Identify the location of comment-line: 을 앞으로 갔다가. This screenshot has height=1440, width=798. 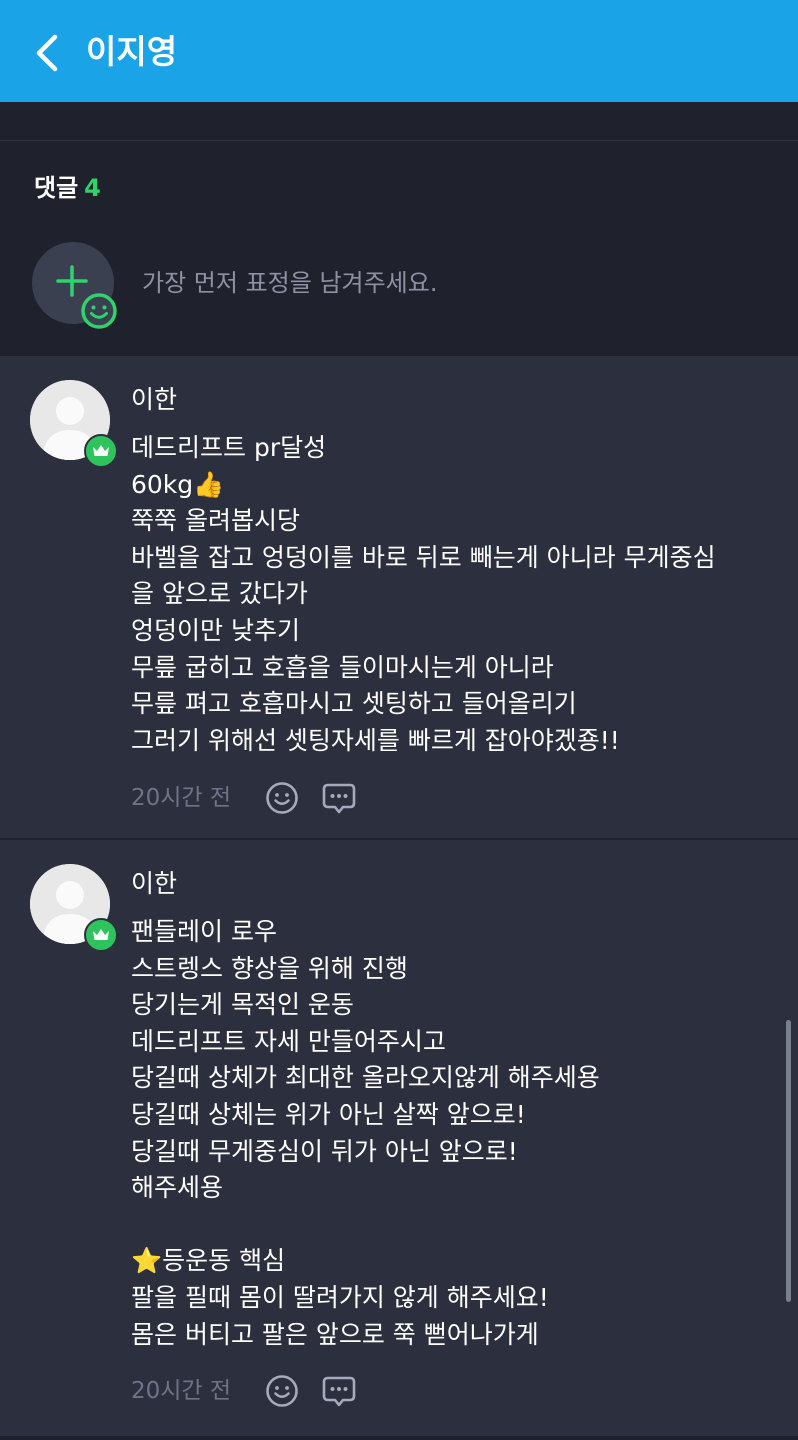
(219, 594).